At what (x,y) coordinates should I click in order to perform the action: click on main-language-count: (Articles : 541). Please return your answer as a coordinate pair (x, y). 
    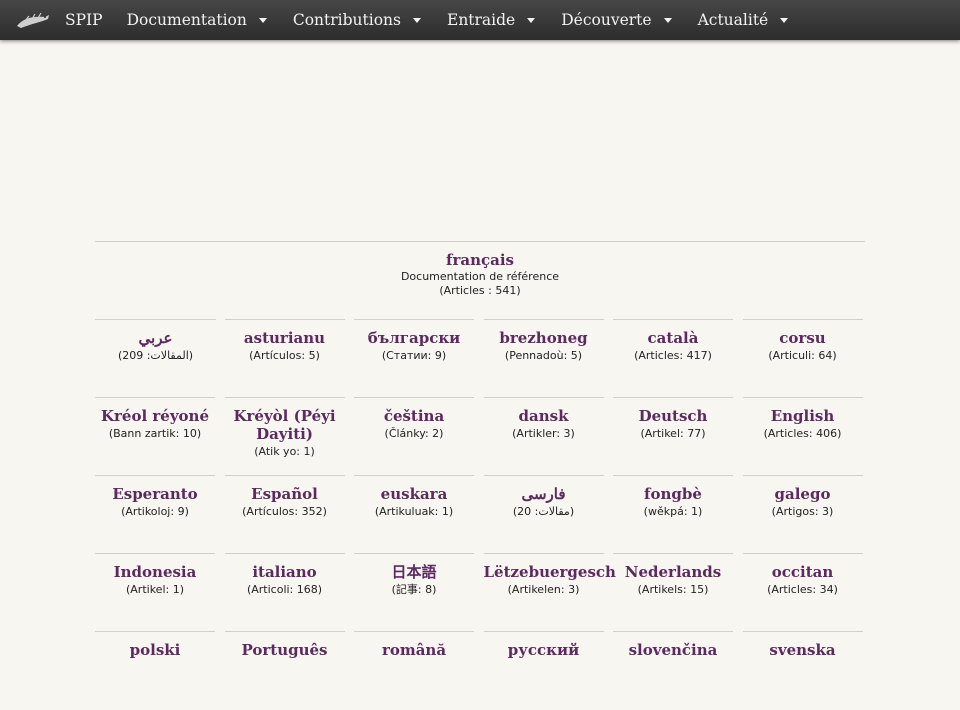
    Looking at the image, I should click on (480, 290).